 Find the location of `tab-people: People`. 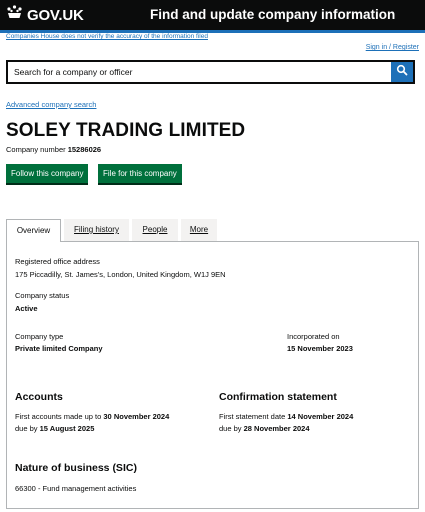

tab-people: People is located at coordinates (155, 230).